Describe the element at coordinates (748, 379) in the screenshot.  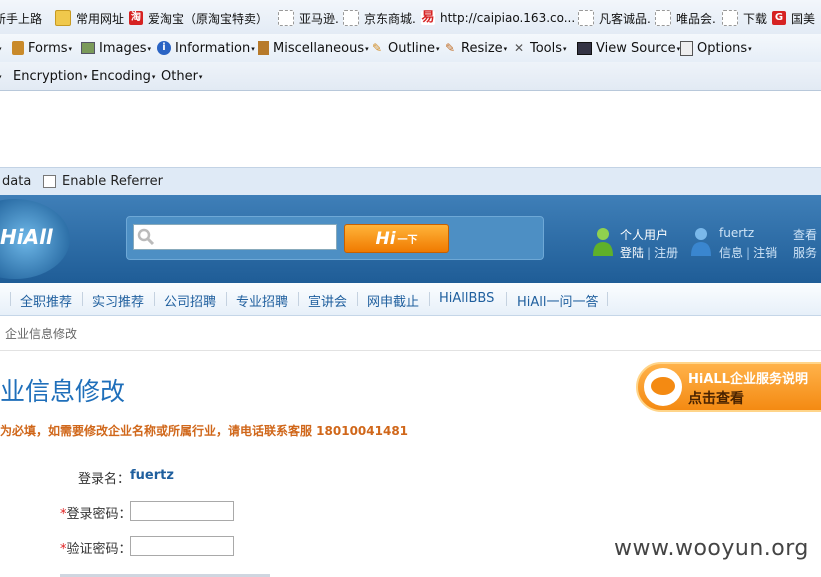
I see `service-banner-title: HiALL企业服务说明` at that location.